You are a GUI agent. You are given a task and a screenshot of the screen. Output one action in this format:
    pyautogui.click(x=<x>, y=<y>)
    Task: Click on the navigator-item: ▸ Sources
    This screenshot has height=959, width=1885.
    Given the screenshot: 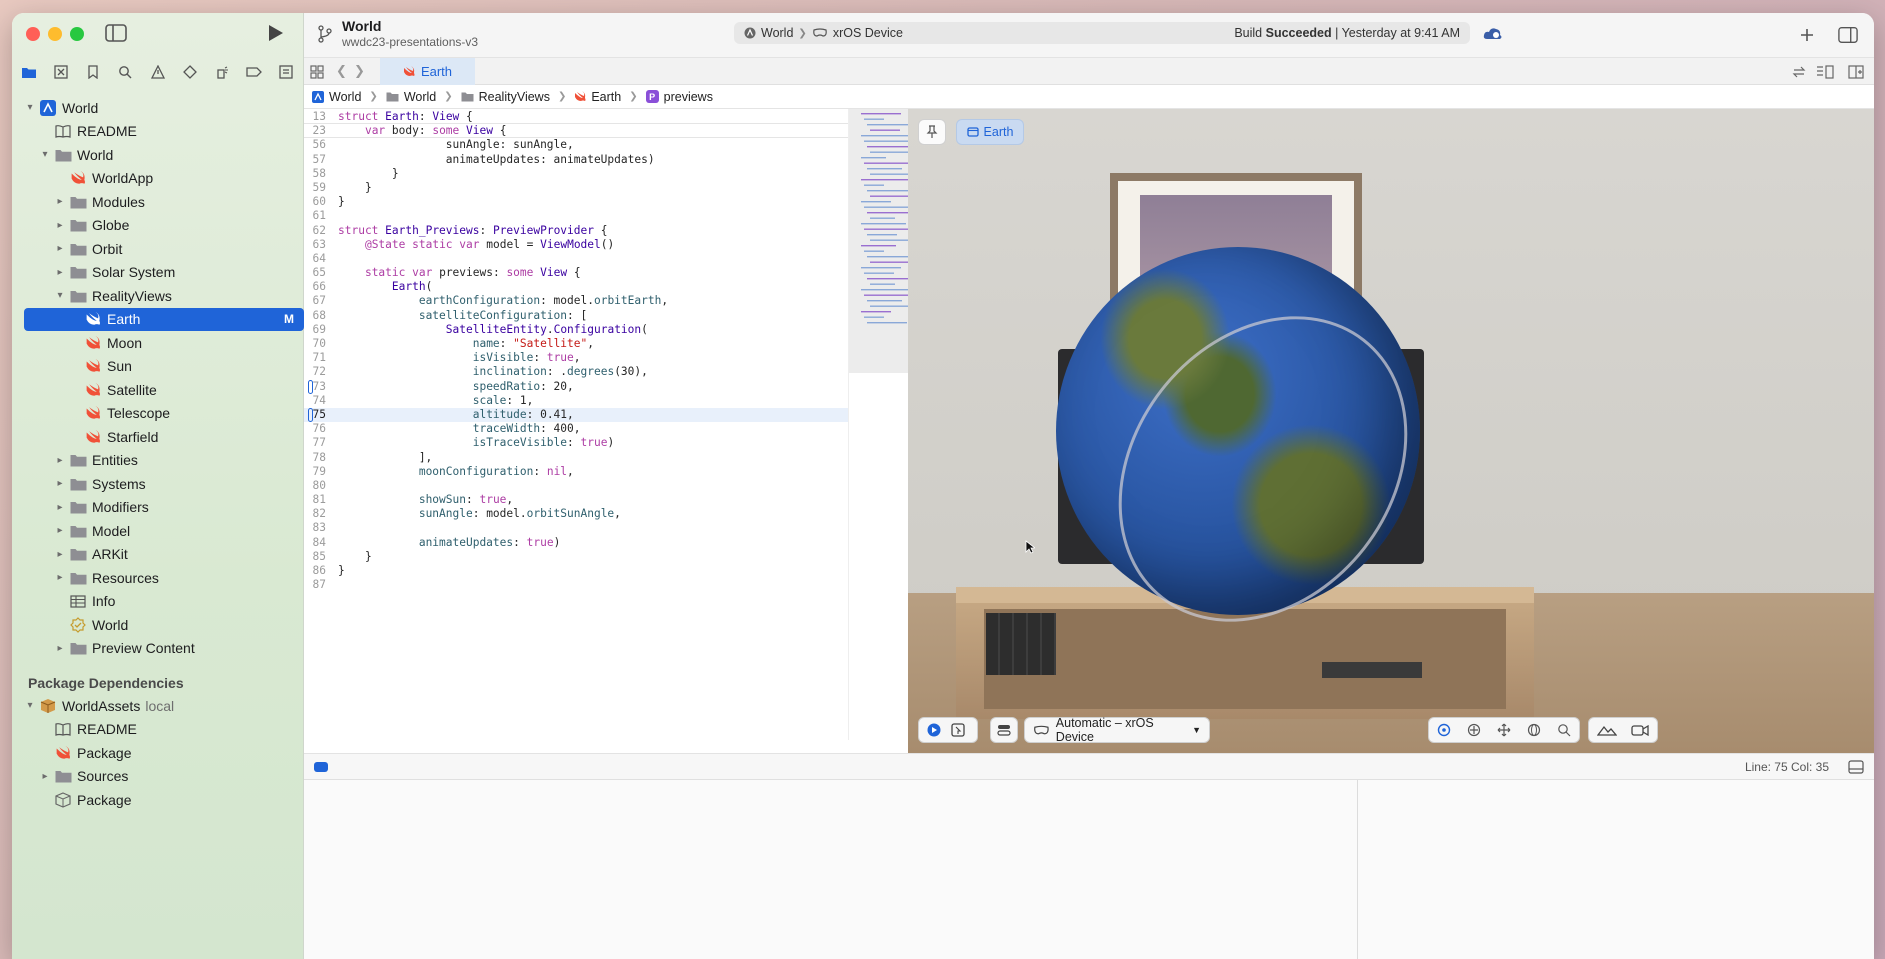 What is the action you would take?
    pyautogui.click(x=164, y=777)
    